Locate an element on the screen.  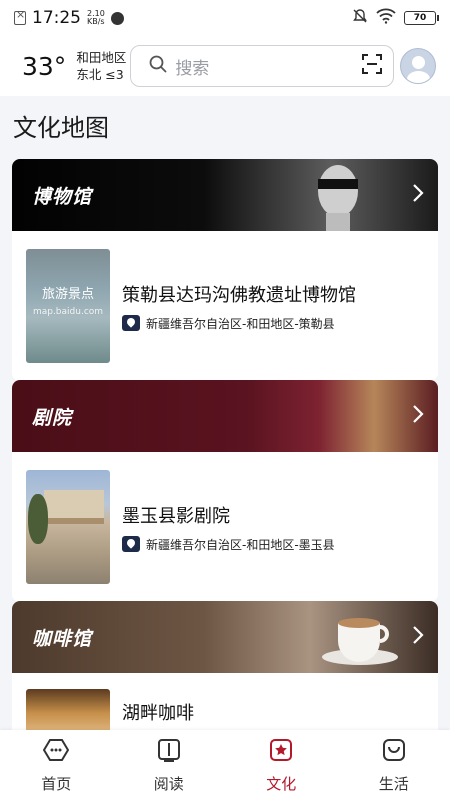
tab-read-label: 阅读 is located at coordinates (168, 783).